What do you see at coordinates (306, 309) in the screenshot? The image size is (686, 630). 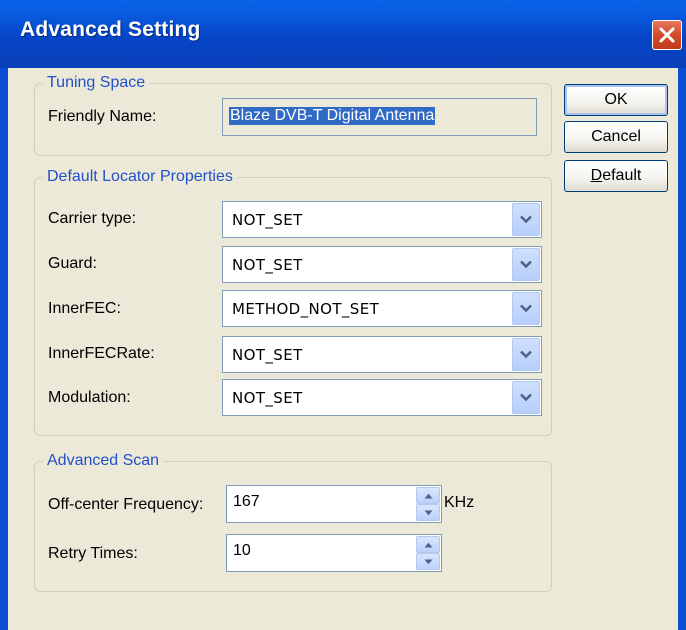 I see `innerfec-value: METHOD_NOT_SET` at bounding box center [306, 309].